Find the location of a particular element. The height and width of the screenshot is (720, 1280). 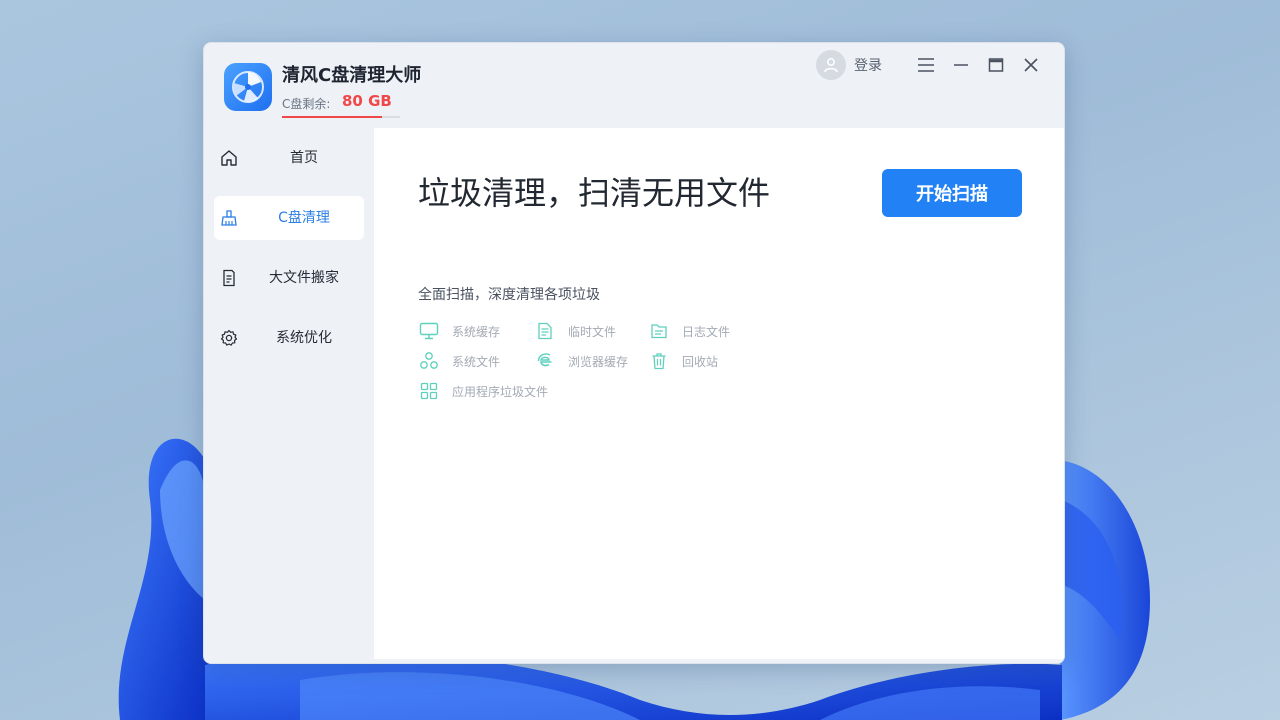

category-log-files: 日志文件 is located at coordinates (689, 331).